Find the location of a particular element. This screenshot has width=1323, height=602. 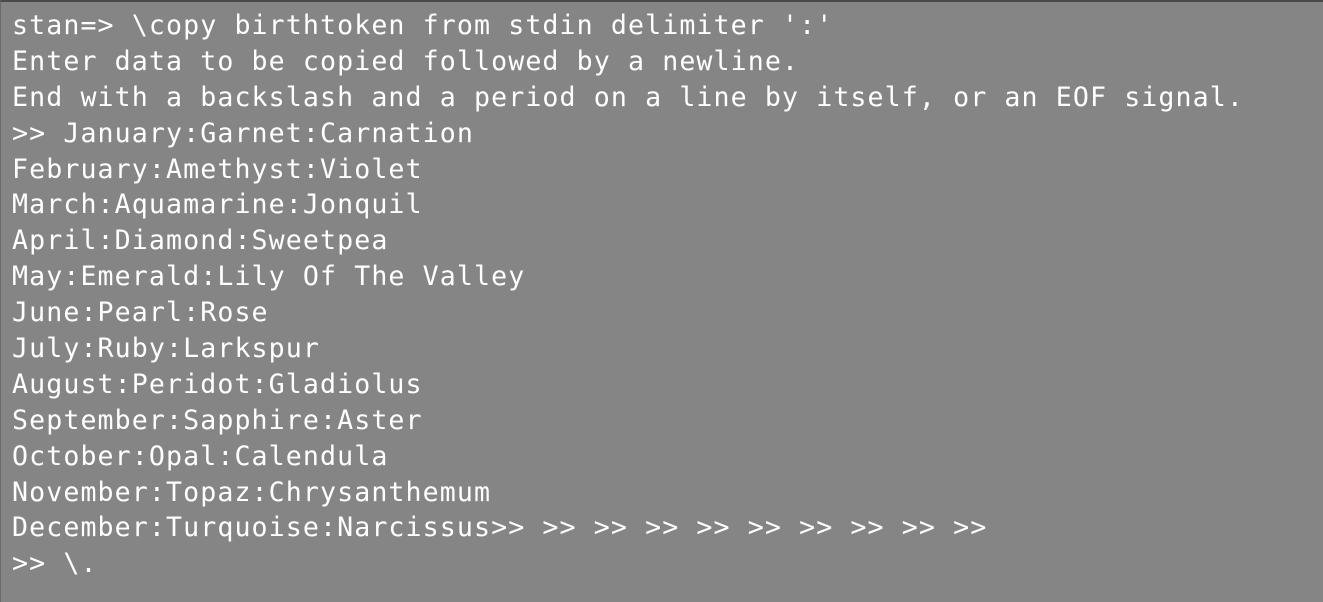

terminal-input-line: February:Amethyst:Violet is located at coordinates (217, 169).